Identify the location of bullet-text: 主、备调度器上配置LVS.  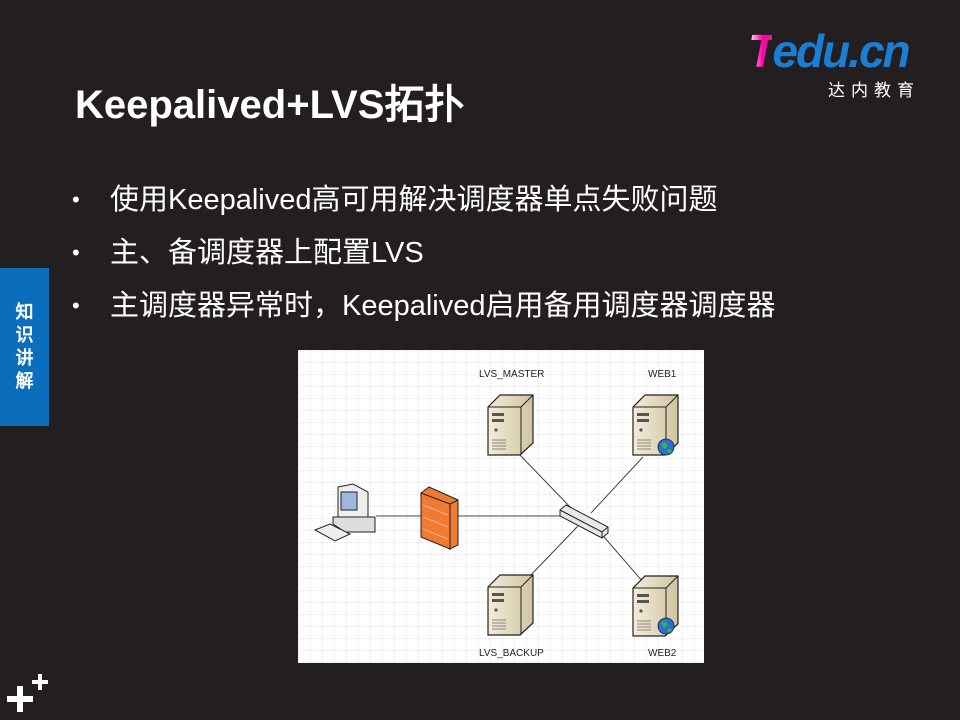
(267, 253).